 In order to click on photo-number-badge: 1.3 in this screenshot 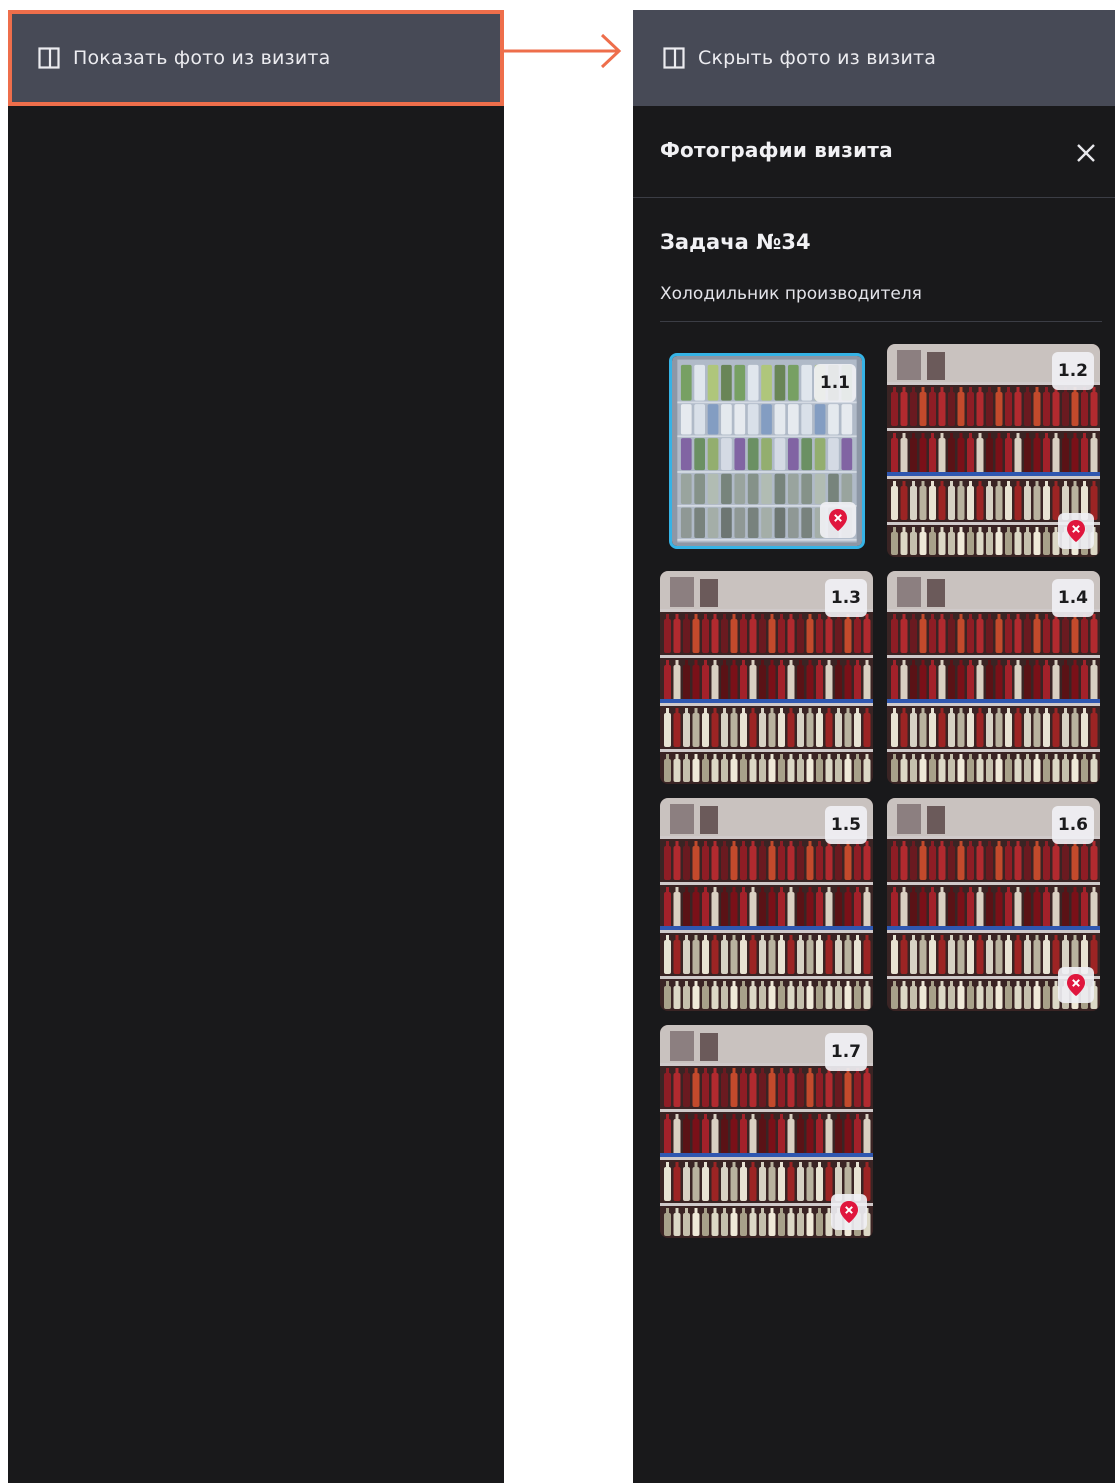, I will do `click(845, 598)`.